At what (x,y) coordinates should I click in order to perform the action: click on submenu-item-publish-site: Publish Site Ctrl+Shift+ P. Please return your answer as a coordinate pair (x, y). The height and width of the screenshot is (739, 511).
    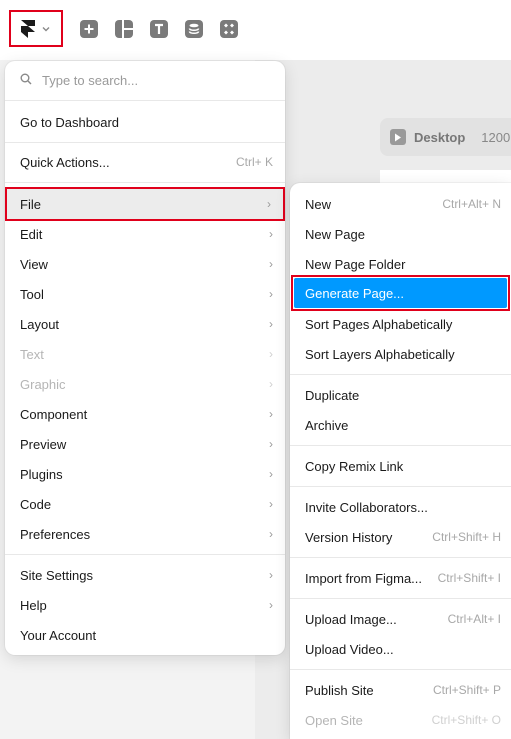
    Looking at the image, I should click on (400, 690).